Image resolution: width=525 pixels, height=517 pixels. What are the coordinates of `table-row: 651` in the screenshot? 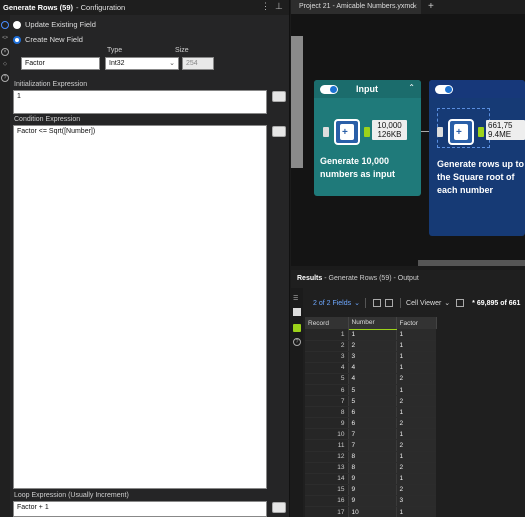 It's located at (370, 390).